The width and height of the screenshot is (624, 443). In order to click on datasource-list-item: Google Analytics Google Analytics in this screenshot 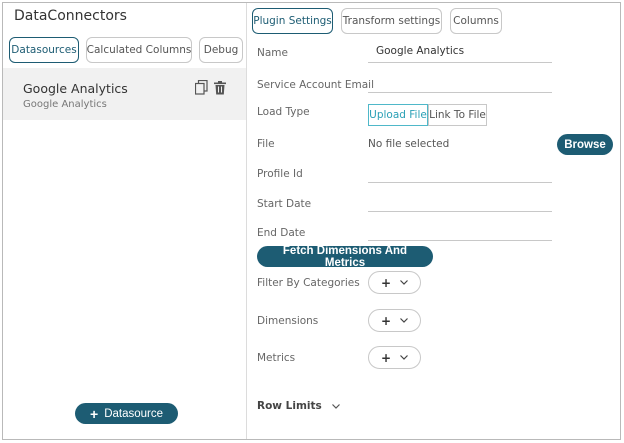, I will do `click(124, 94)`.